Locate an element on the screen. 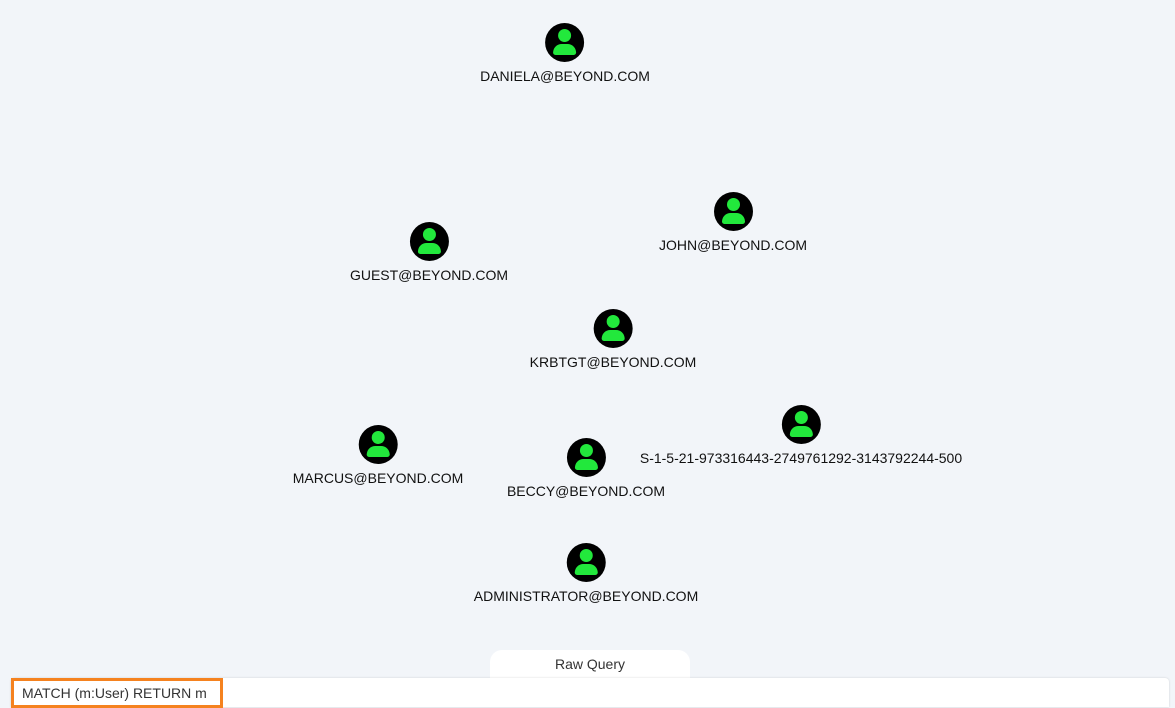  raw-query-tab: Raw Query is located at coordinates (590, 665).